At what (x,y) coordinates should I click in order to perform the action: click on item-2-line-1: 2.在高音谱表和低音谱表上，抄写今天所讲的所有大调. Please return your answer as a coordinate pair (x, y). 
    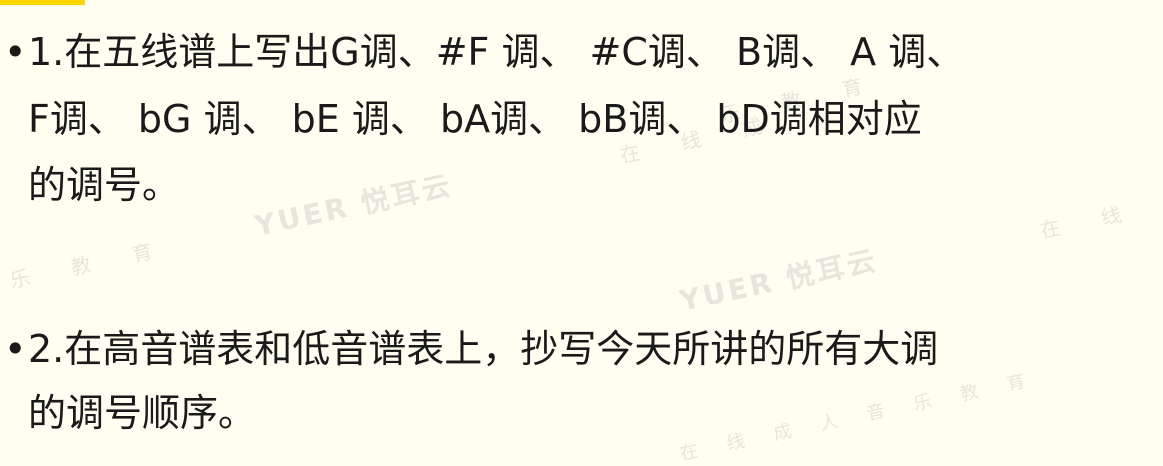
    Looking at the image, I should click on (483, 349).